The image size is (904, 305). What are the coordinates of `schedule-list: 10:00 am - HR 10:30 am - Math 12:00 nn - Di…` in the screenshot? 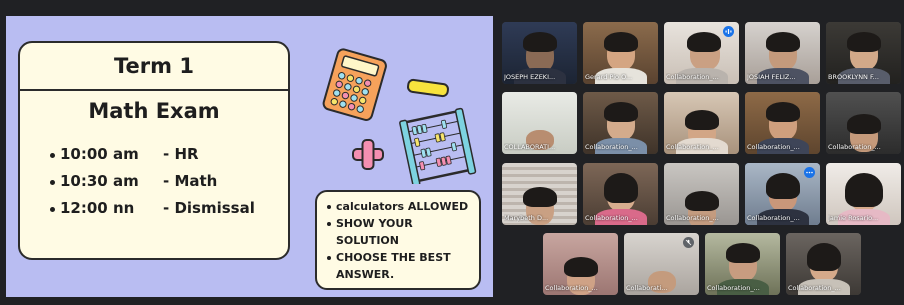 It's located at (154, 181).